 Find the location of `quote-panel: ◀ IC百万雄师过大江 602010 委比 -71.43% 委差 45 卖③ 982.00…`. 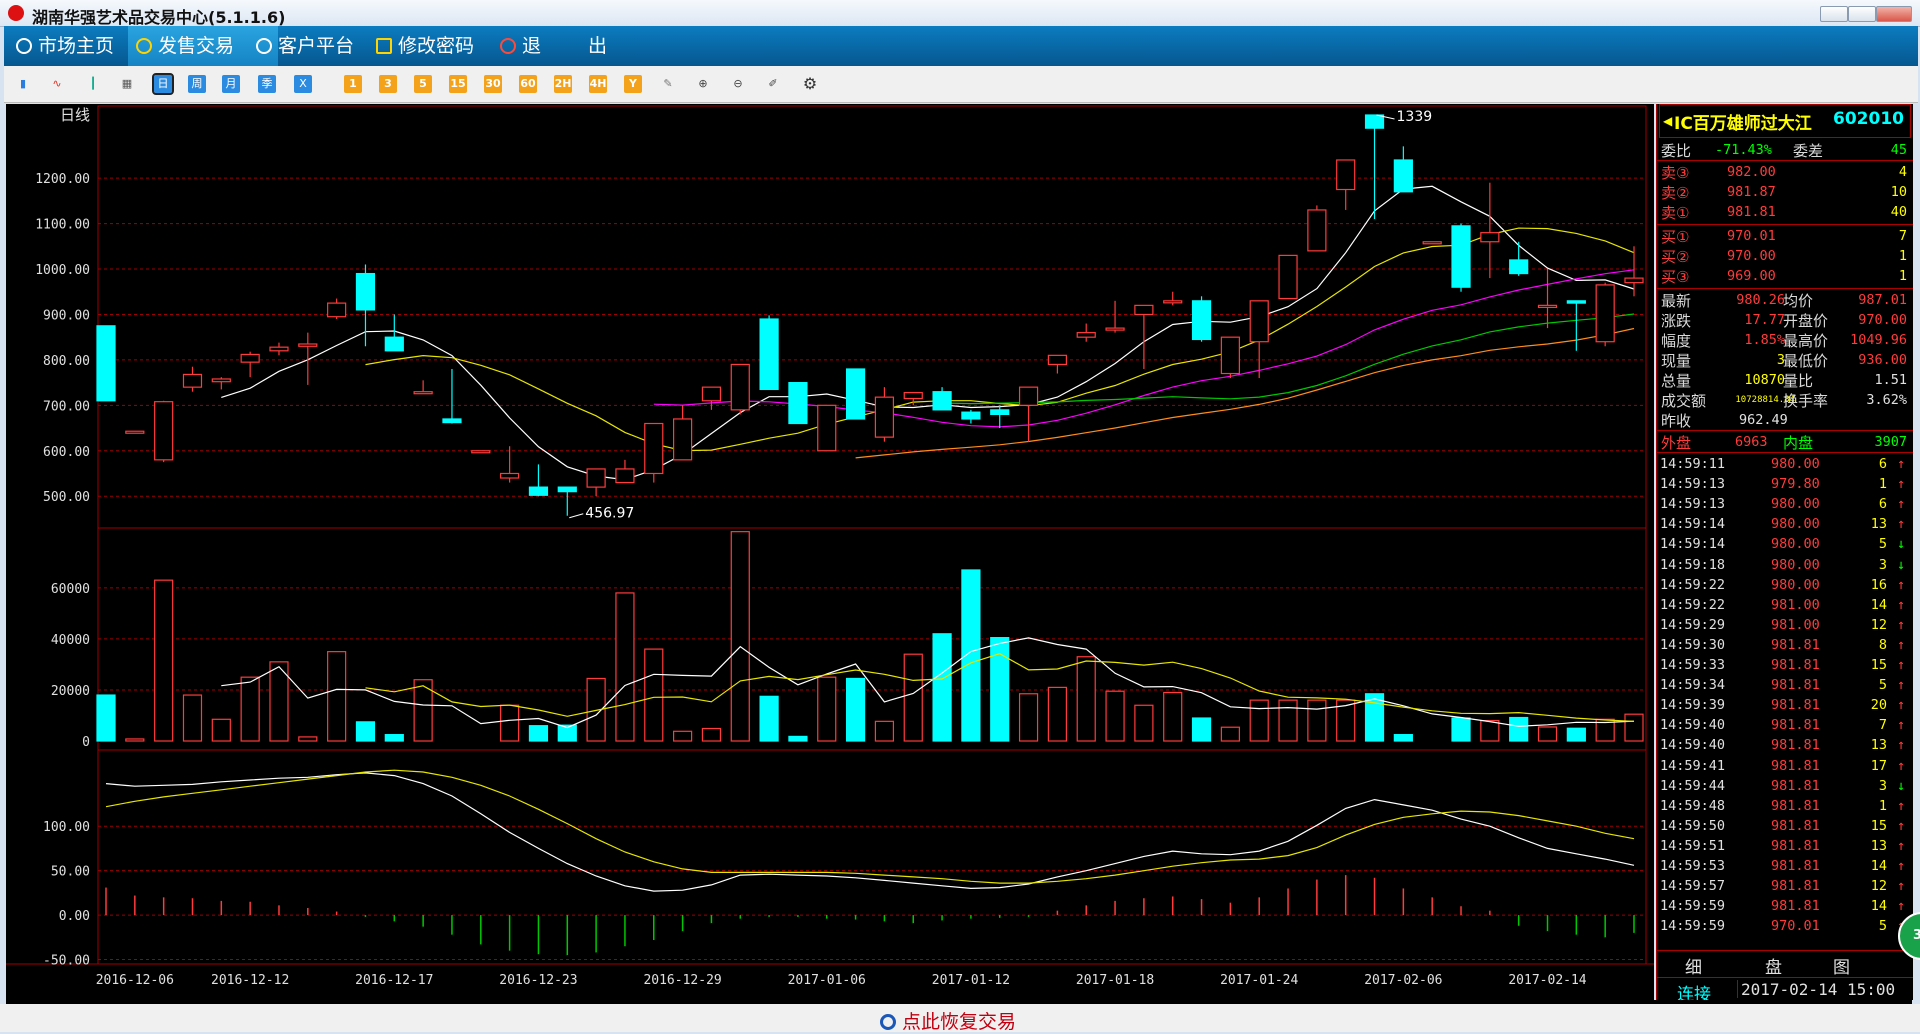

quote-panel: ◀ IC百万雄师过大江 602010 委比 -71.43% 委差 45 卖③ 982.00… is located at coordinates (1784, 554).